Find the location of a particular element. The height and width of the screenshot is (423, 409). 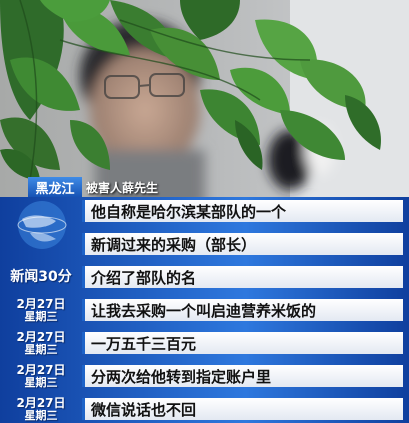

subtitle-text: 分两次给他转到指定账户里 is located at coordinates (181, 376).